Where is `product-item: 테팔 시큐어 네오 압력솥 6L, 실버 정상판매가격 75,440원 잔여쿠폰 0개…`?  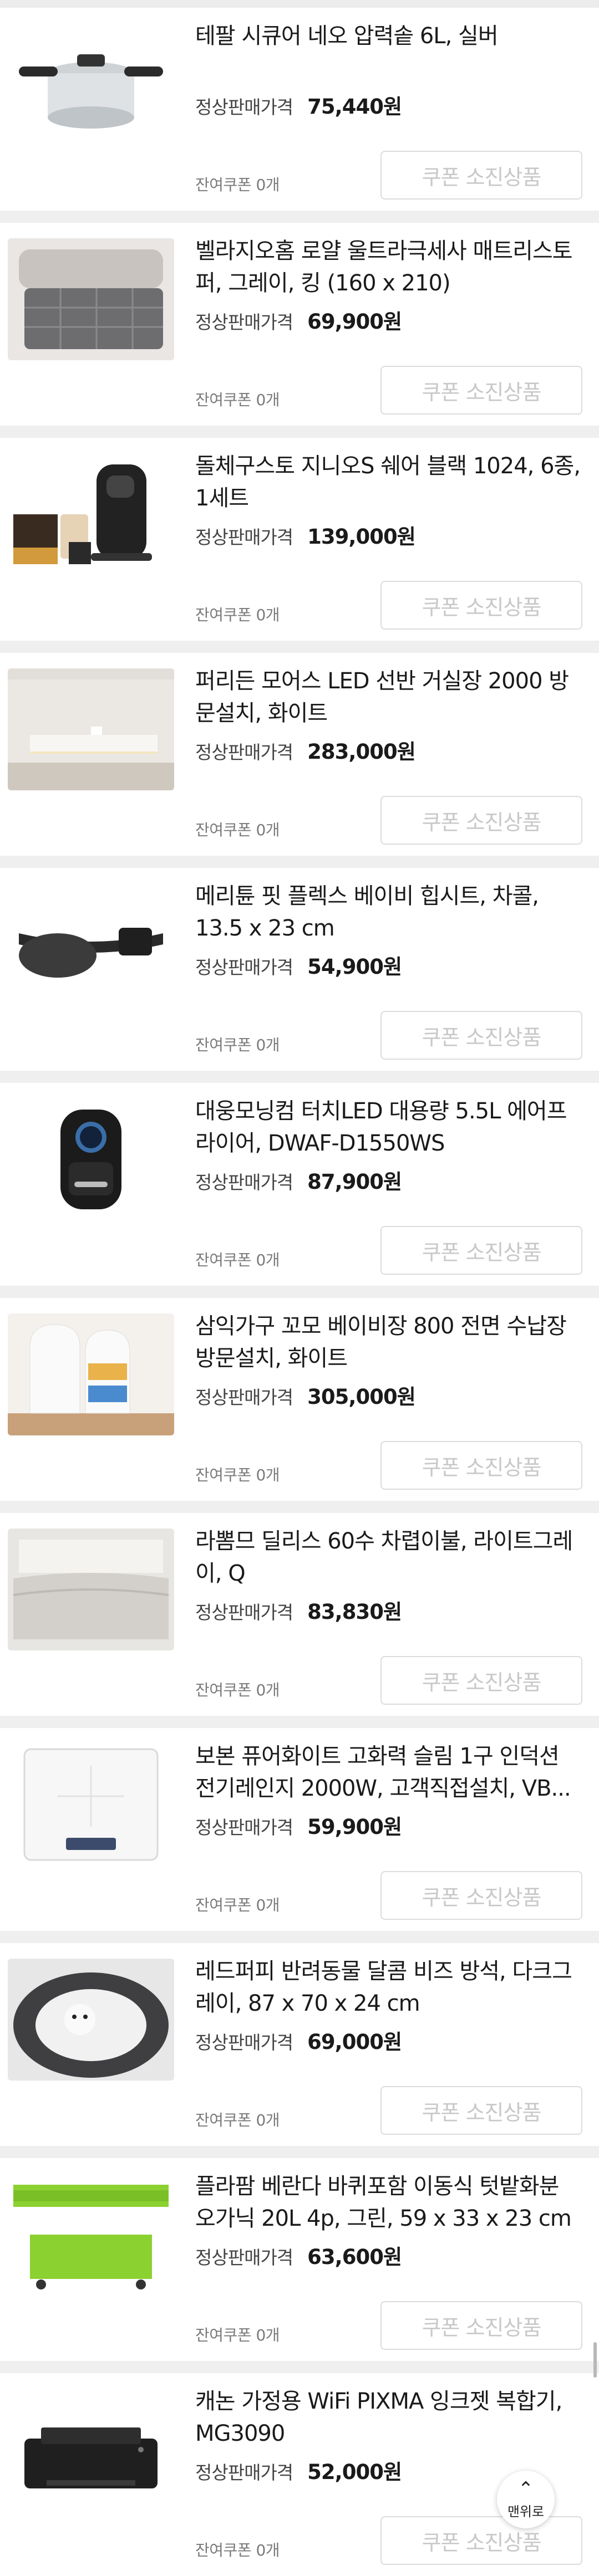 product-item: 테팔 시큐어 네오 압력솥 6L, 실버 정상판매가격 75,440원 잔여쿠폰 0개… is located at coordinates (299, 109).